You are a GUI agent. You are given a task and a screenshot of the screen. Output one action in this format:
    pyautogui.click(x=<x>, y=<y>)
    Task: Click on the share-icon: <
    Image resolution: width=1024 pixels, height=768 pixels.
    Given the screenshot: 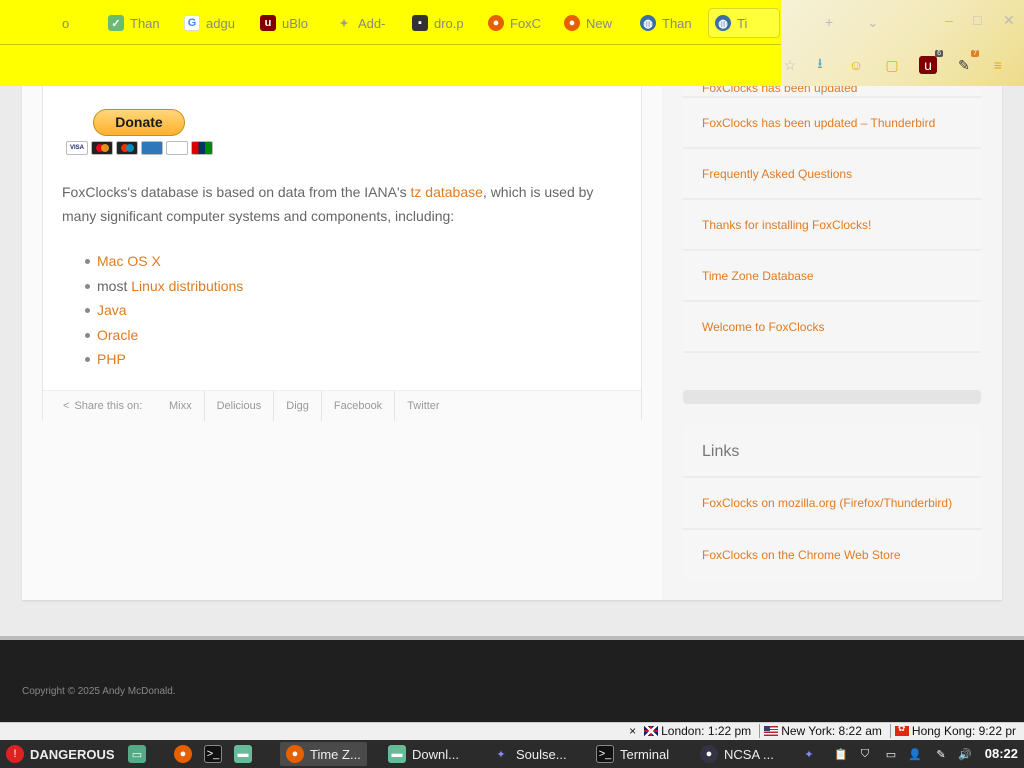 What is the action you would take?
    pyautogui.click(x=66, y=405)
    